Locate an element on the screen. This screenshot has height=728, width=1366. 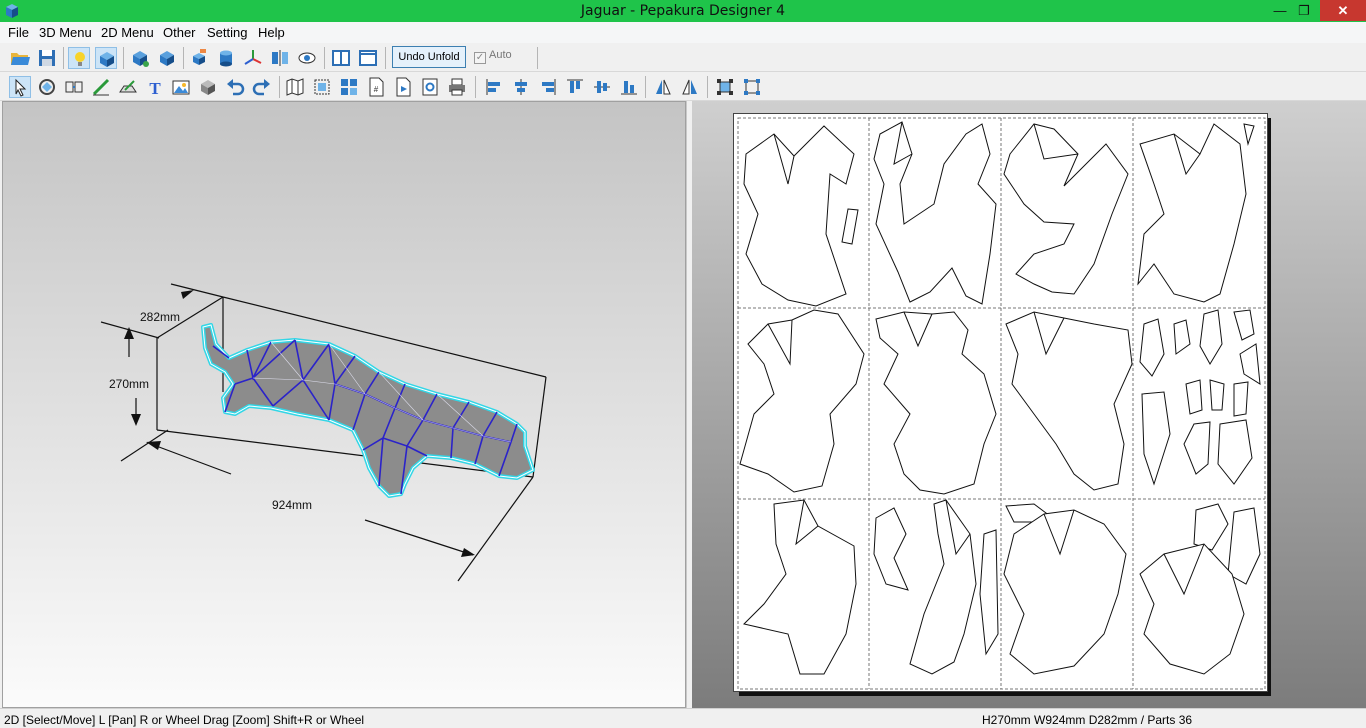
menu-file: File is located at coordinates (18, 31).